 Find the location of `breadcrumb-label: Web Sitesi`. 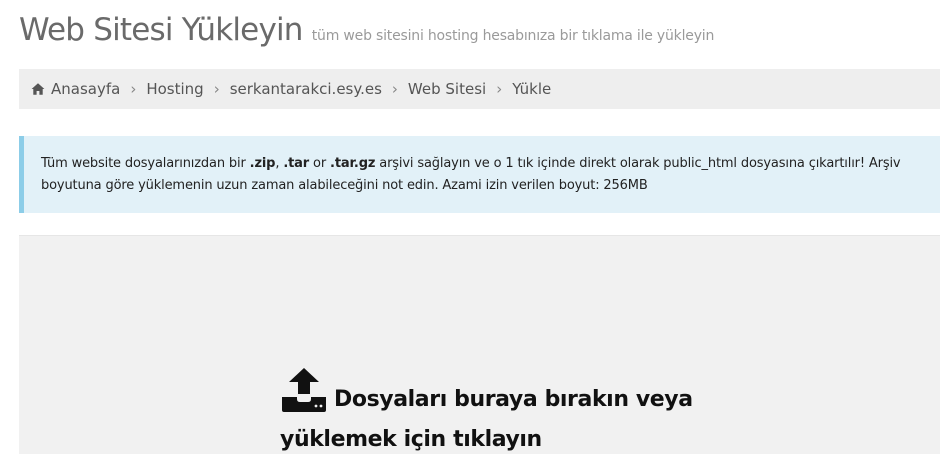

breadcrumb-label: Web Sitesi is located at coordinates (447, 89).